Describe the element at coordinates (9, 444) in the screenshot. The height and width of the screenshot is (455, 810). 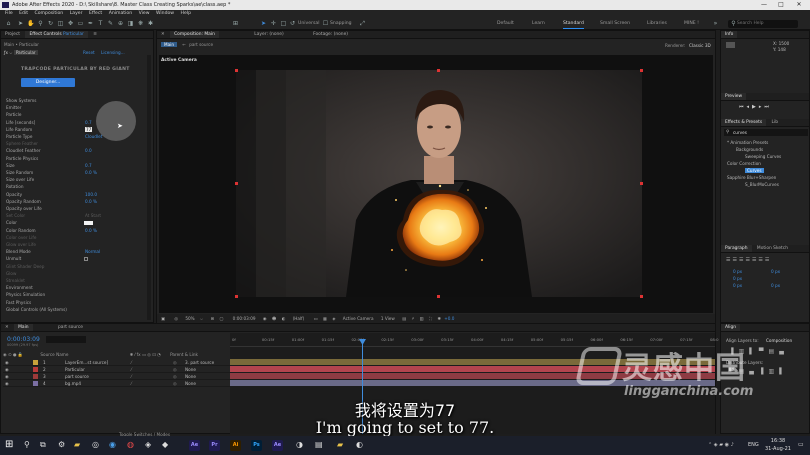
I see `windows-start-icon: ⊞` at that location.